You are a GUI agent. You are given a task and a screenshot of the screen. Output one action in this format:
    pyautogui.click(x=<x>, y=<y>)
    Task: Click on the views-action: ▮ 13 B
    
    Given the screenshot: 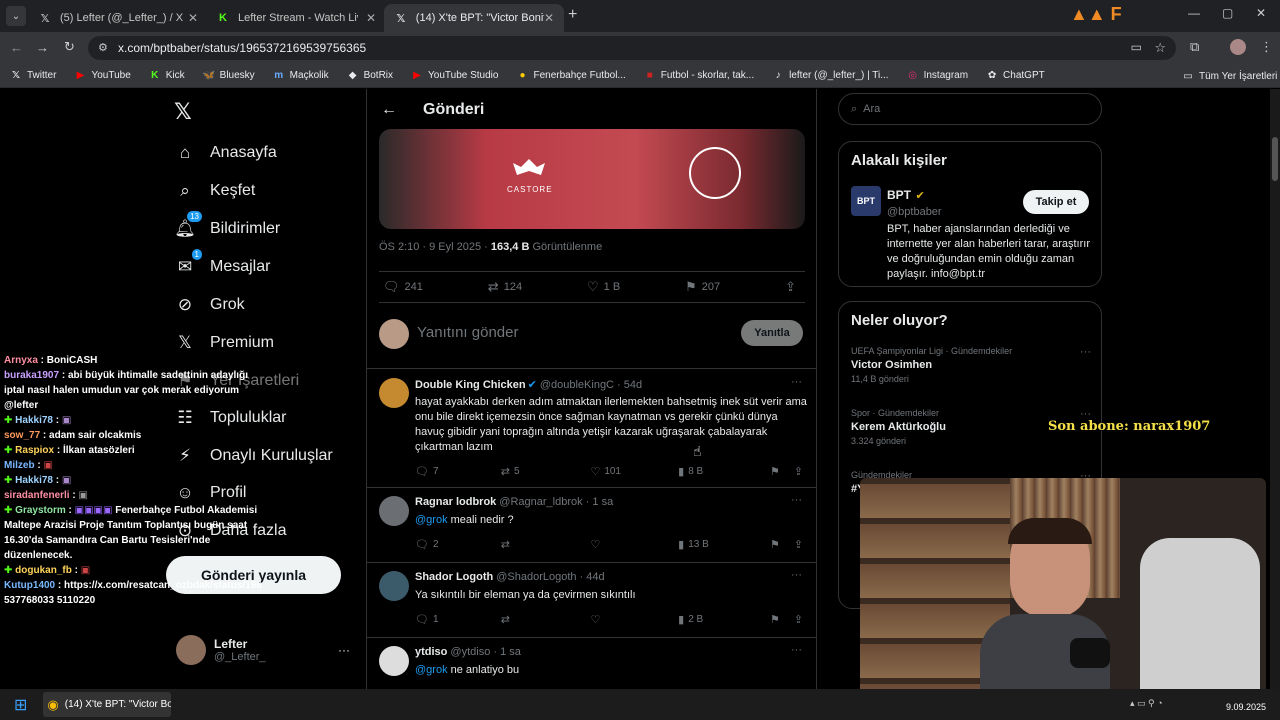 What is the action you would take?
    pyautogui.click(x=724, y=544)
    